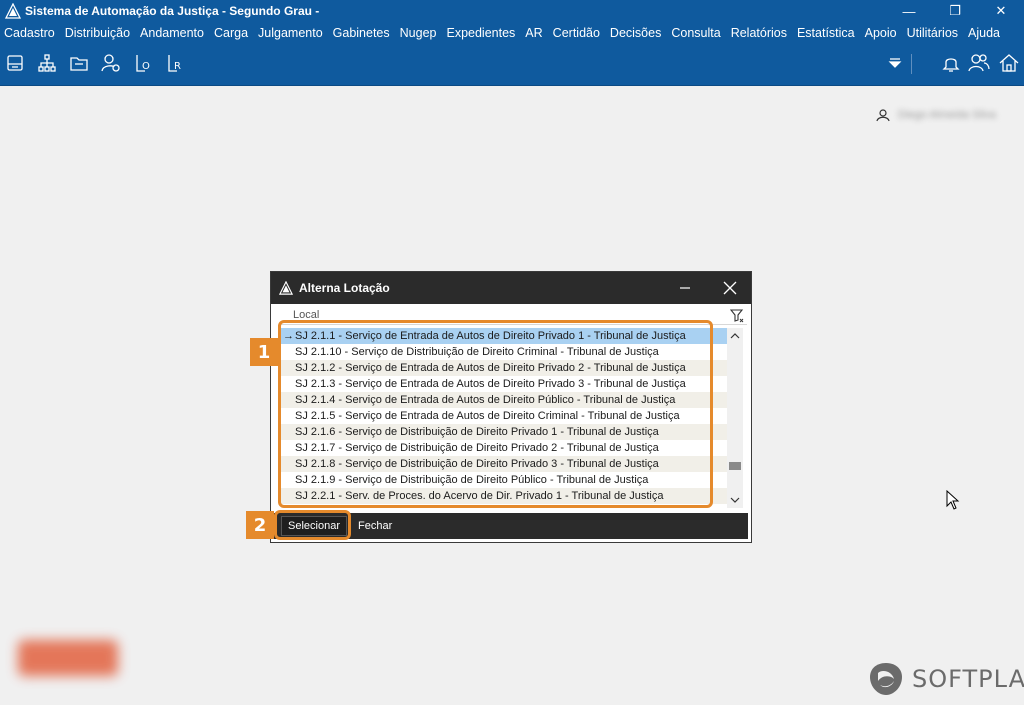 This screenshot has height=705, width=1024. I want to click on menu-carga: Carga, so click(231, 33).